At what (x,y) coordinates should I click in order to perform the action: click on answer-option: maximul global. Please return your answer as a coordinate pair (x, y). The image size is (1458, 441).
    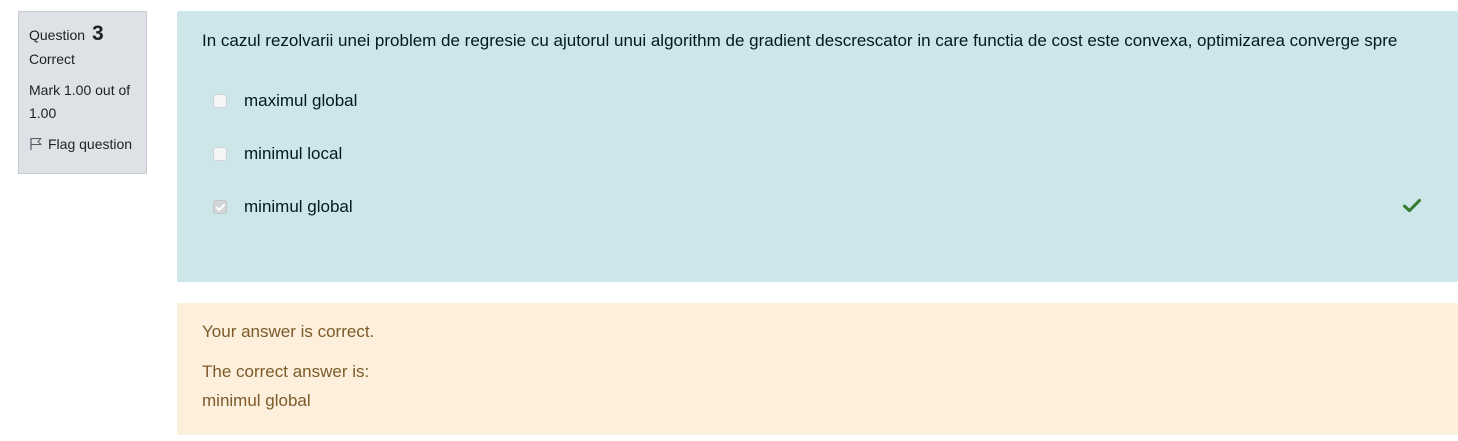
    Looking at the image, I should click on (818, 100).